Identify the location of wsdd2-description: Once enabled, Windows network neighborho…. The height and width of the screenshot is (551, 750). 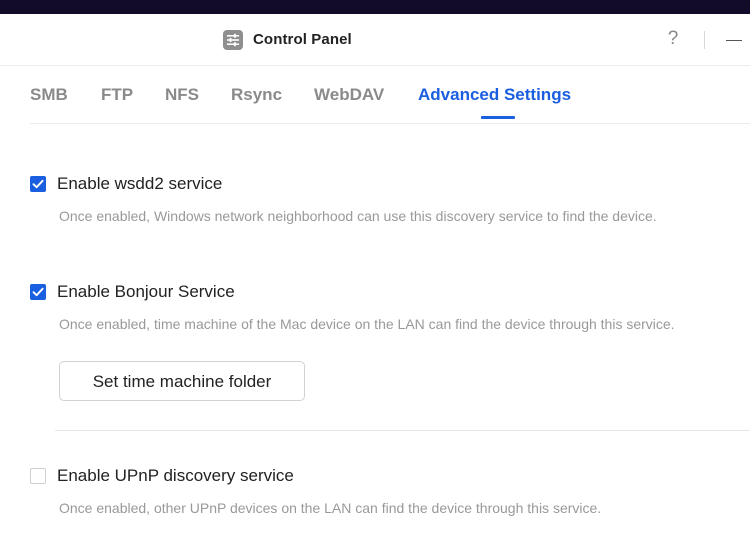
(358, 216).